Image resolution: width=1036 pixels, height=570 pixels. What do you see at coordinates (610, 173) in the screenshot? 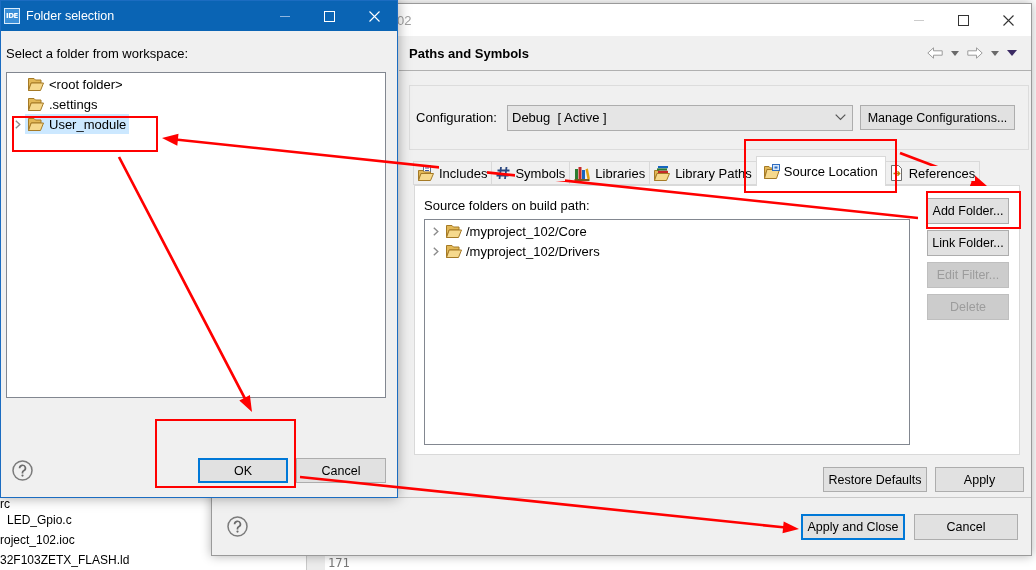
I see `tab: Libraries` at bounding box center [610, 173].